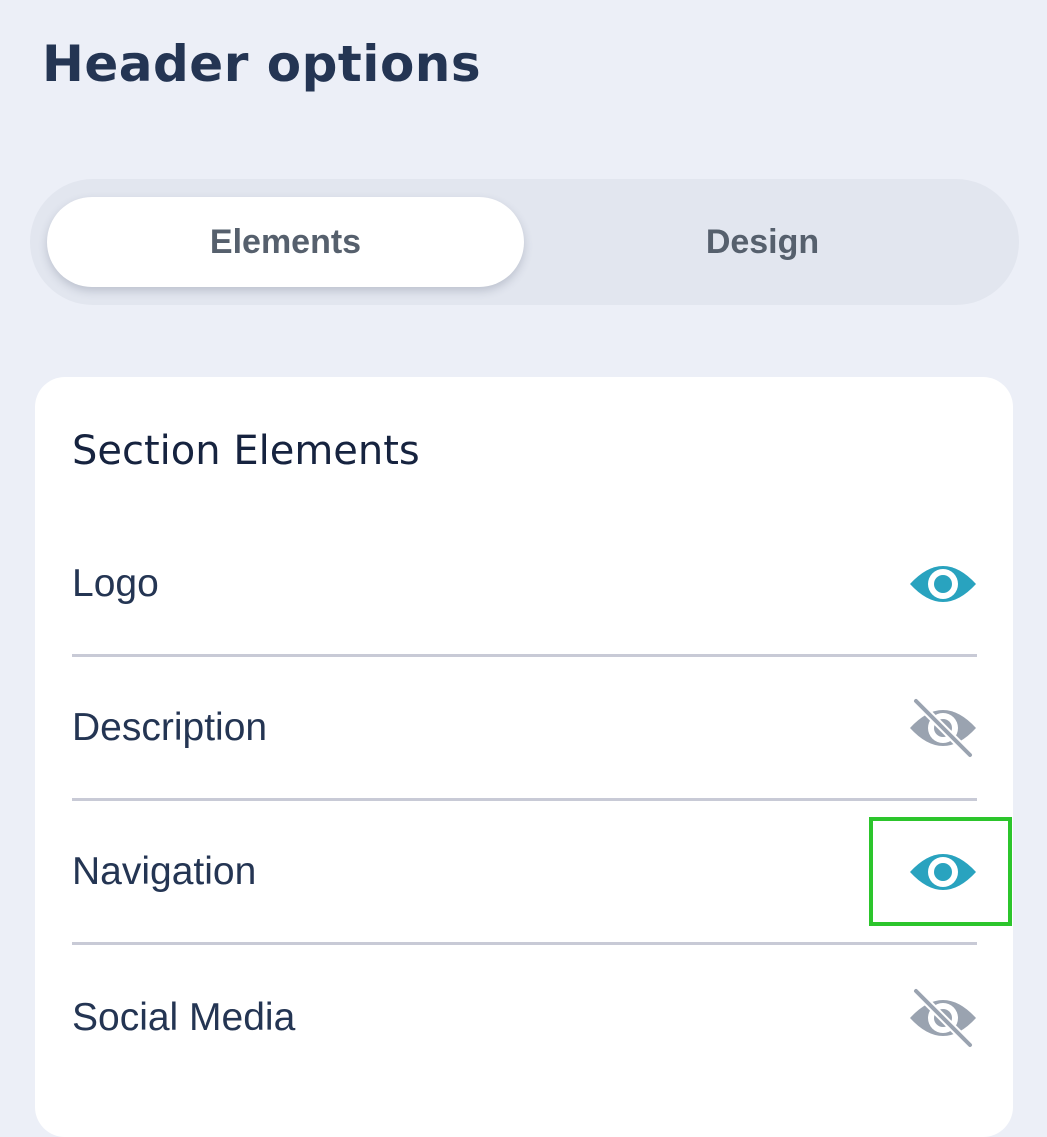 Image resolution: width=1047 pixels, height=1137 pixels. I want to click on tab-switch: Elements Design, so click(524, 242).